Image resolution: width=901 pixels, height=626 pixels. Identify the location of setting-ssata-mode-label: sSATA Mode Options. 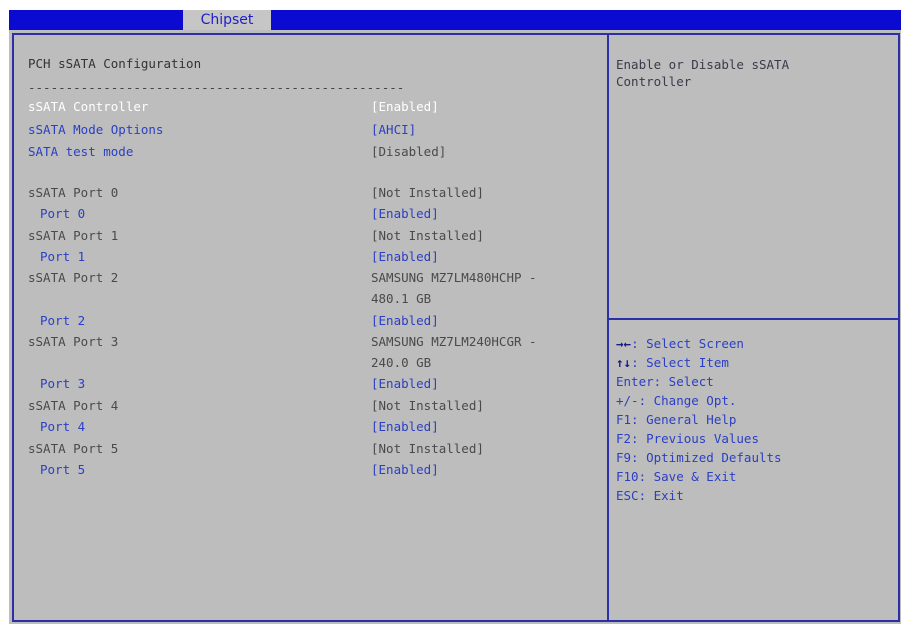
(95, 129).